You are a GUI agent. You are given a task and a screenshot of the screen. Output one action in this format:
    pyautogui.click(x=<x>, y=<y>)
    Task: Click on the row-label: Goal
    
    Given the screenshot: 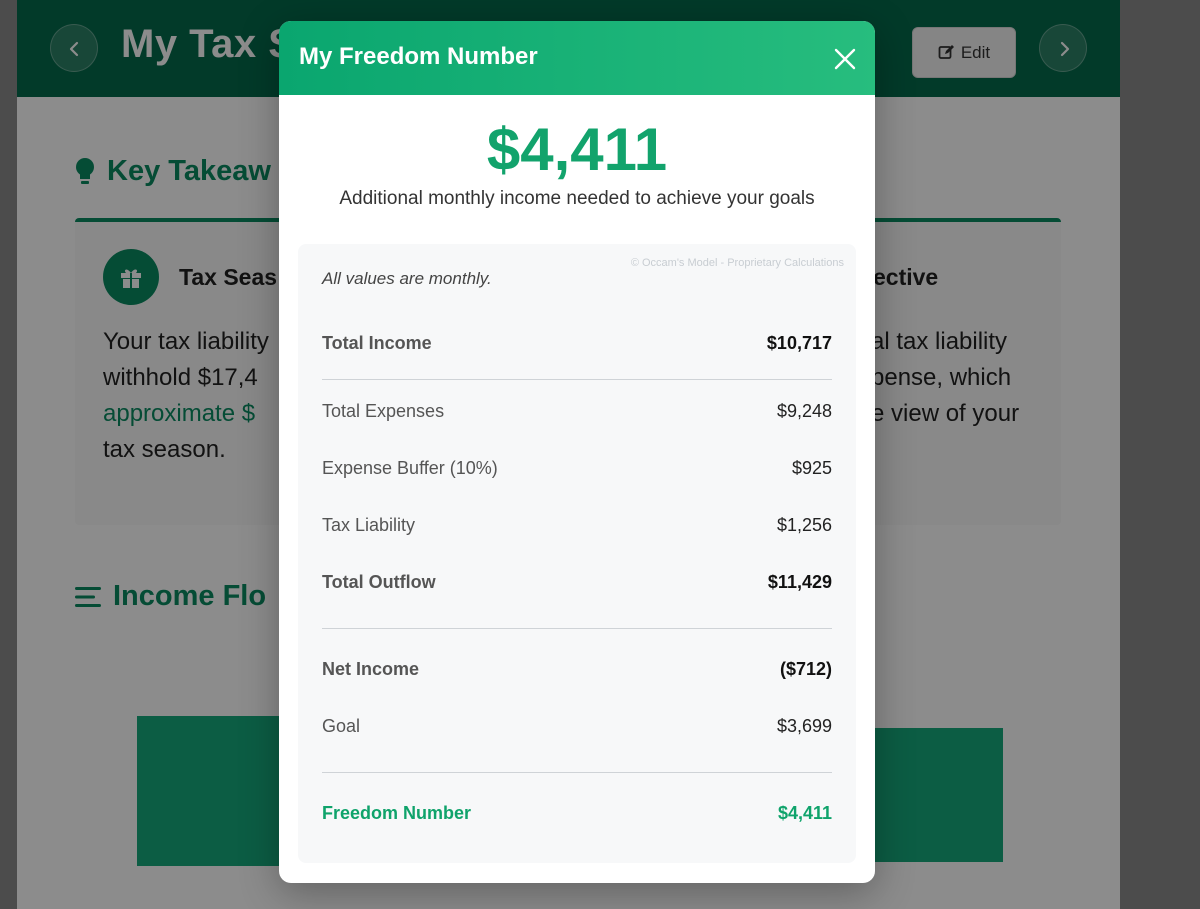 What is the action you would take?
    pyautogui.click(x=341, y=726)
    